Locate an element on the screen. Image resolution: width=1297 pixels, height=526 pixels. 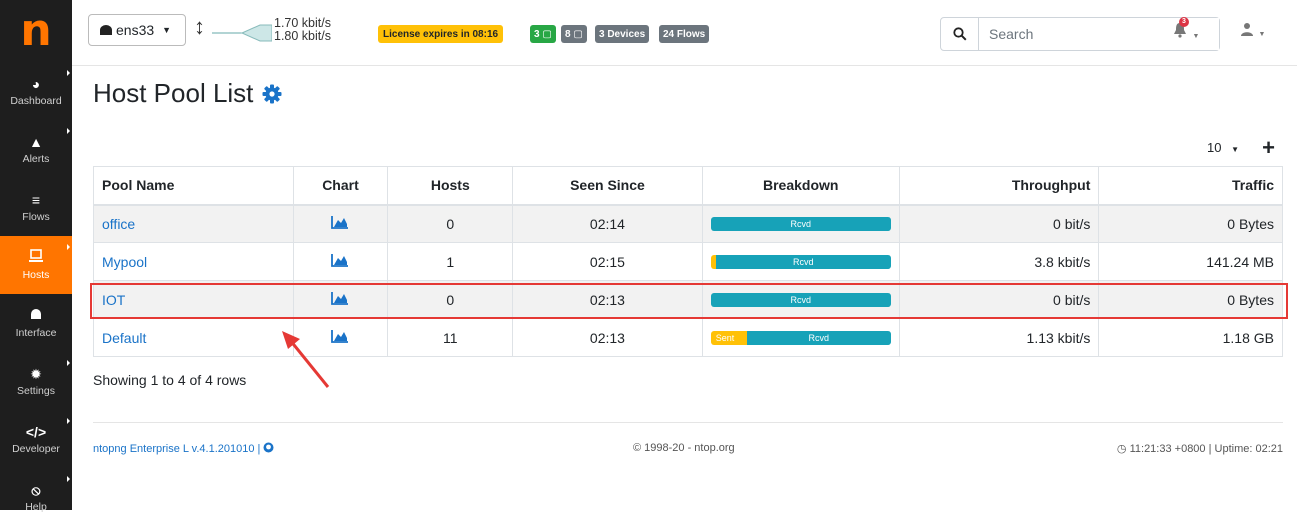
page-size-value: 10 is located at coordinates (1214, 147).